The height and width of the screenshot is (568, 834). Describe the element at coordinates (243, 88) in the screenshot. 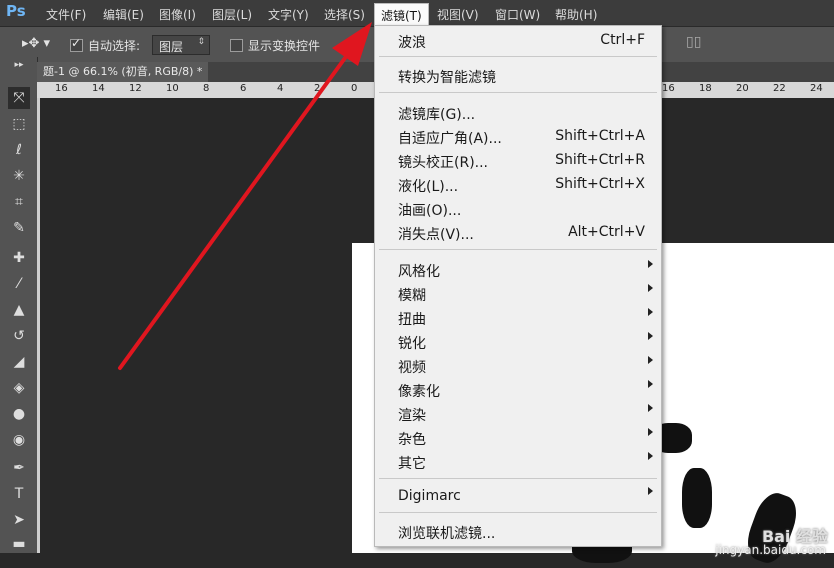

I see `ruler-tick: 6` at that location.